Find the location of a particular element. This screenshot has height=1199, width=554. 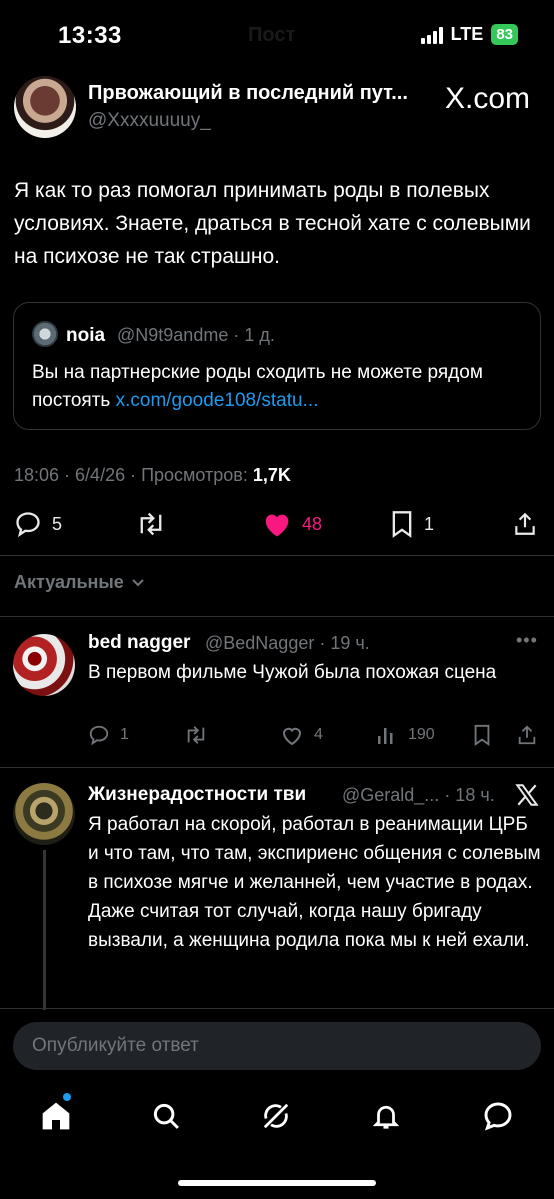

reply-handle-time: @Gerald_... · 18 ч. is located at coordinates (418, 795).